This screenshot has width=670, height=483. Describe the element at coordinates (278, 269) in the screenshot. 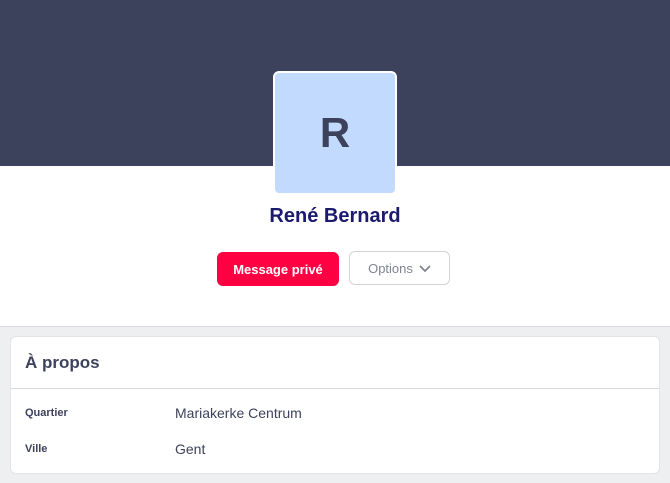

I see `private-message-button: Message privé` at that location.